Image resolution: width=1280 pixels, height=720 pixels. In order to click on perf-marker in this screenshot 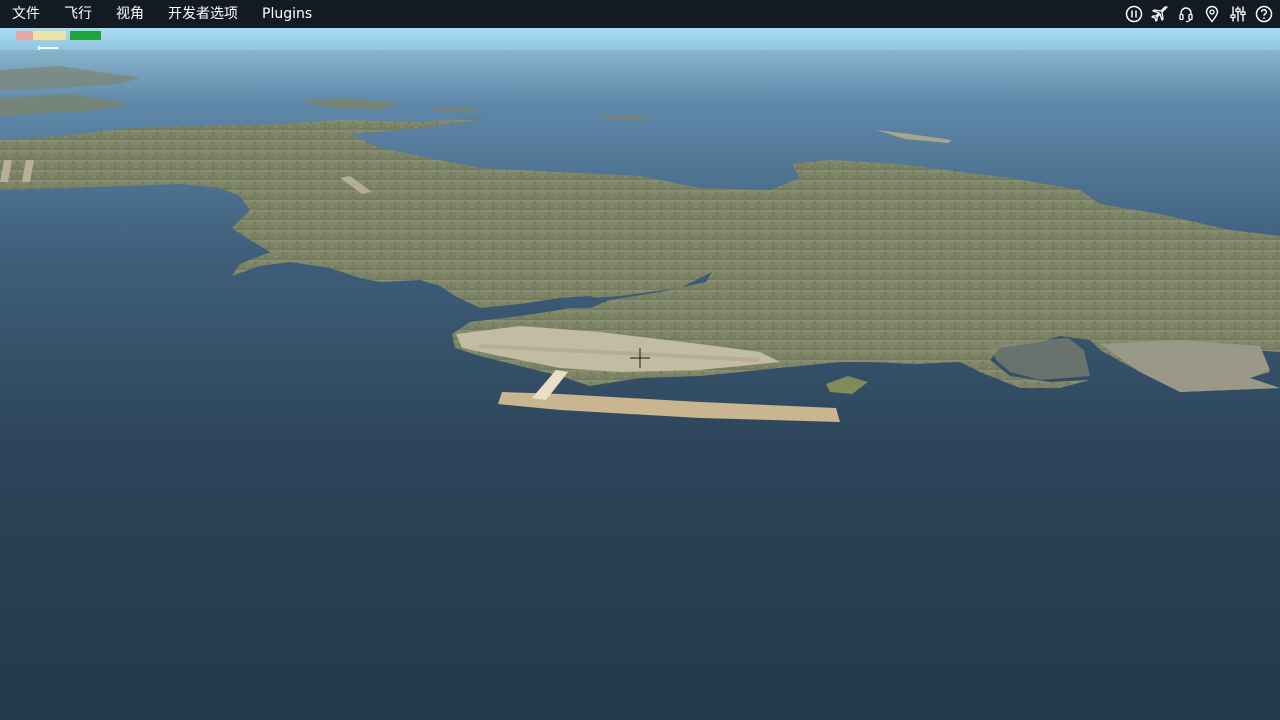, I will do `click(48, 48)`.